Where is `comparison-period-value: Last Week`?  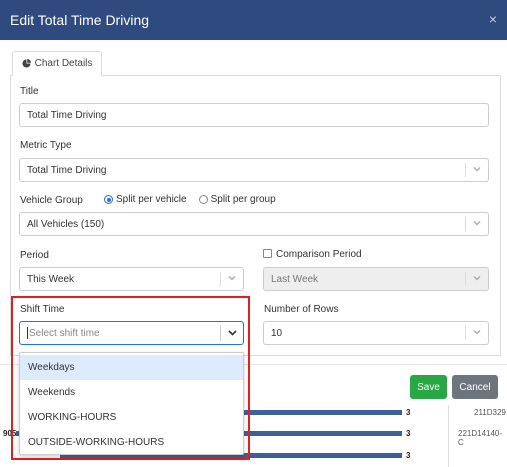 comparison-period-value: Last Week is located at coordinates (295, 279).